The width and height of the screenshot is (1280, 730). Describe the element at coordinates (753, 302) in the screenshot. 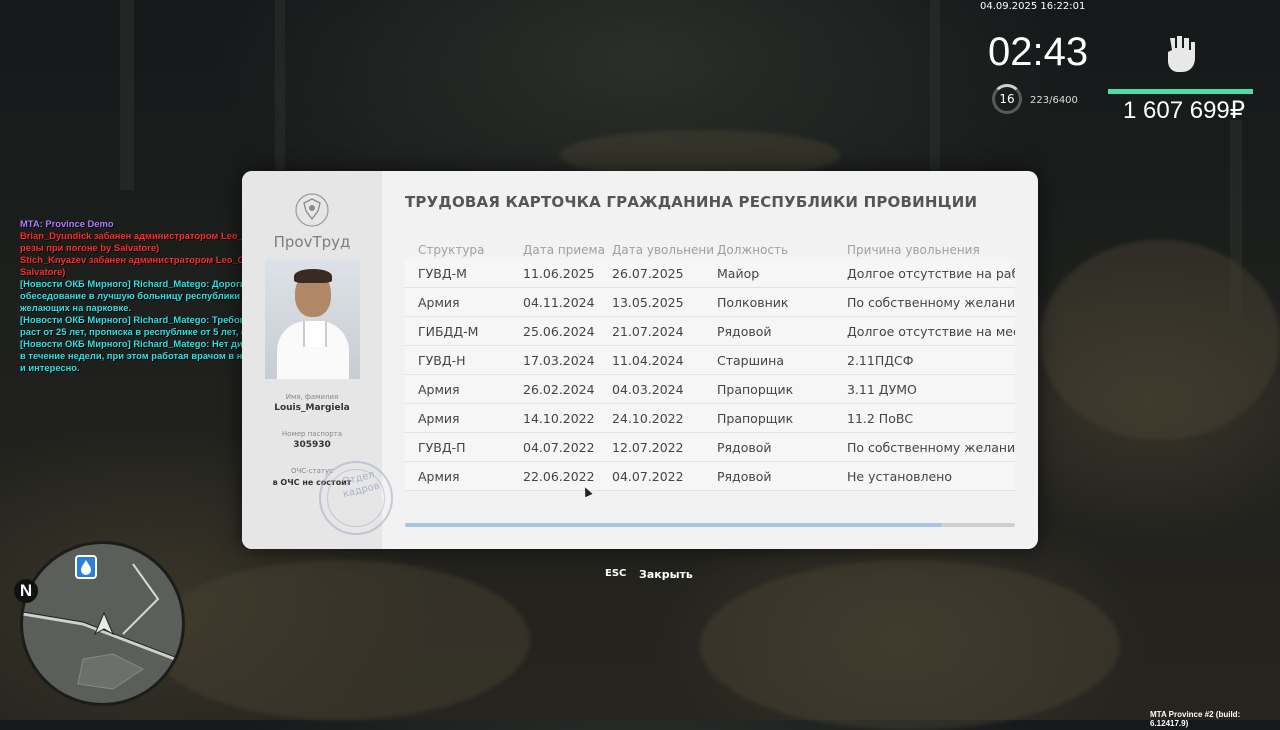

I see `table-cell: Полковник` at that location.